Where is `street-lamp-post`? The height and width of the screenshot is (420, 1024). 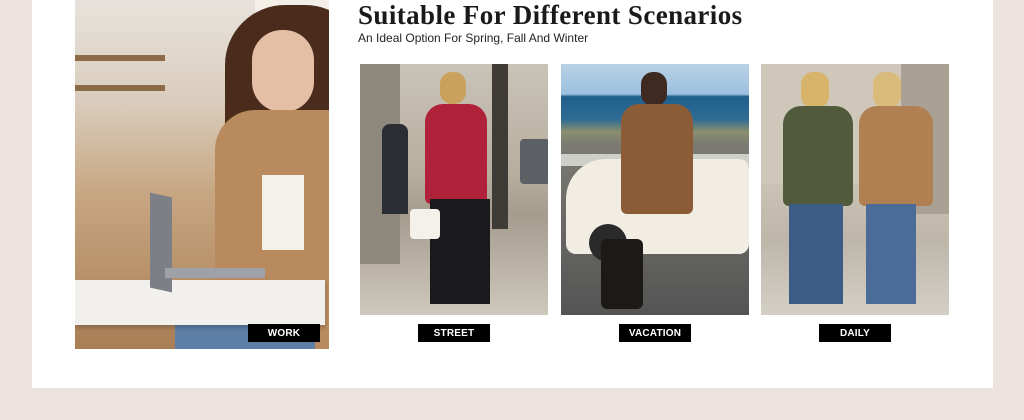 street-lamp-post is located at coordinates (500, 146).